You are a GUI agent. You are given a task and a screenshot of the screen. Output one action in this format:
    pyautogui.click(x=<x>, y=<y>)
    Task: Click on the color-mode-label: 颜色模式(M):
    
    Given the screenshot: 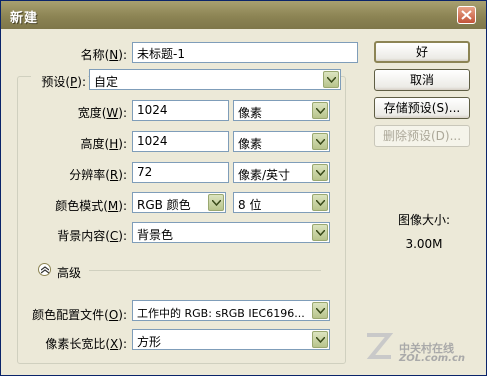 What is the action you would take?
    pyautogui.click(x=91, y=206)
    